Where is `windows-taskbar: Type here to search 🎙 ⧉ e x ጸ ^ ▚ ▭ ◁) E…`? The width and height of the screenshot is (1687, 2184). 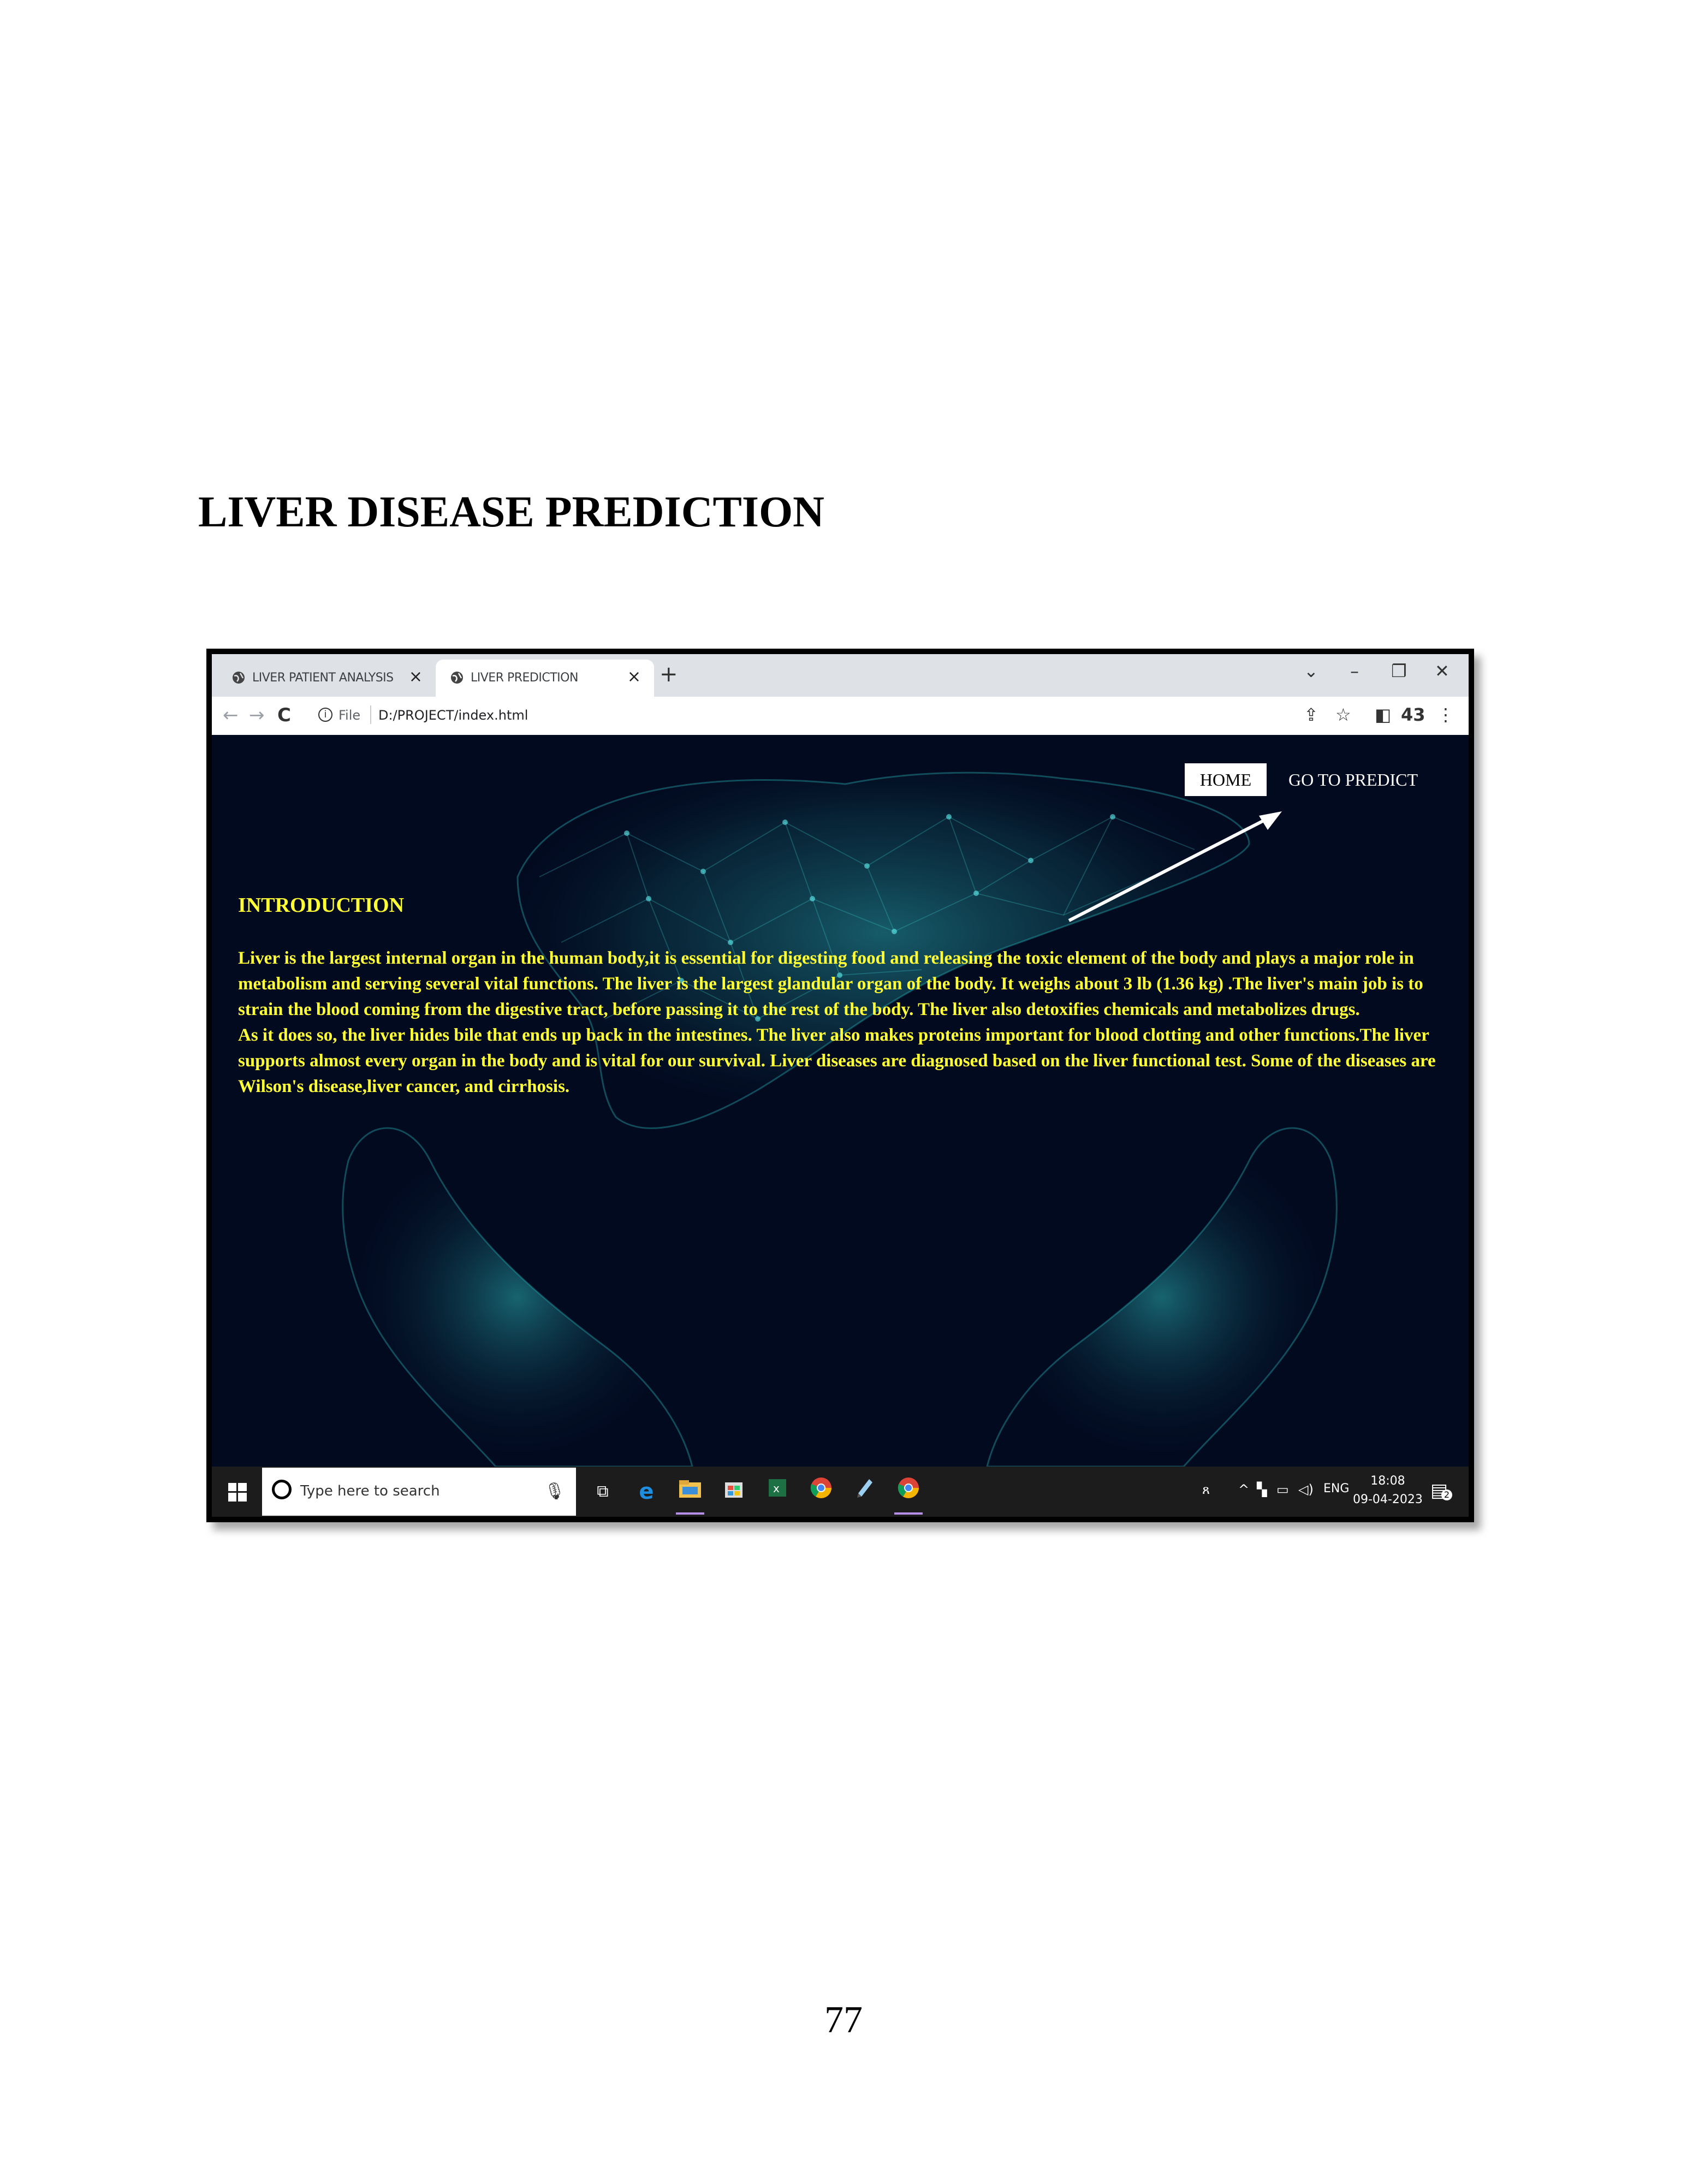 windows-taskbar: Type here to search 🎙 ⧉ e x ጸ ^ ▚ ▭ ◁) E… is located at coordinates (840, 1492).